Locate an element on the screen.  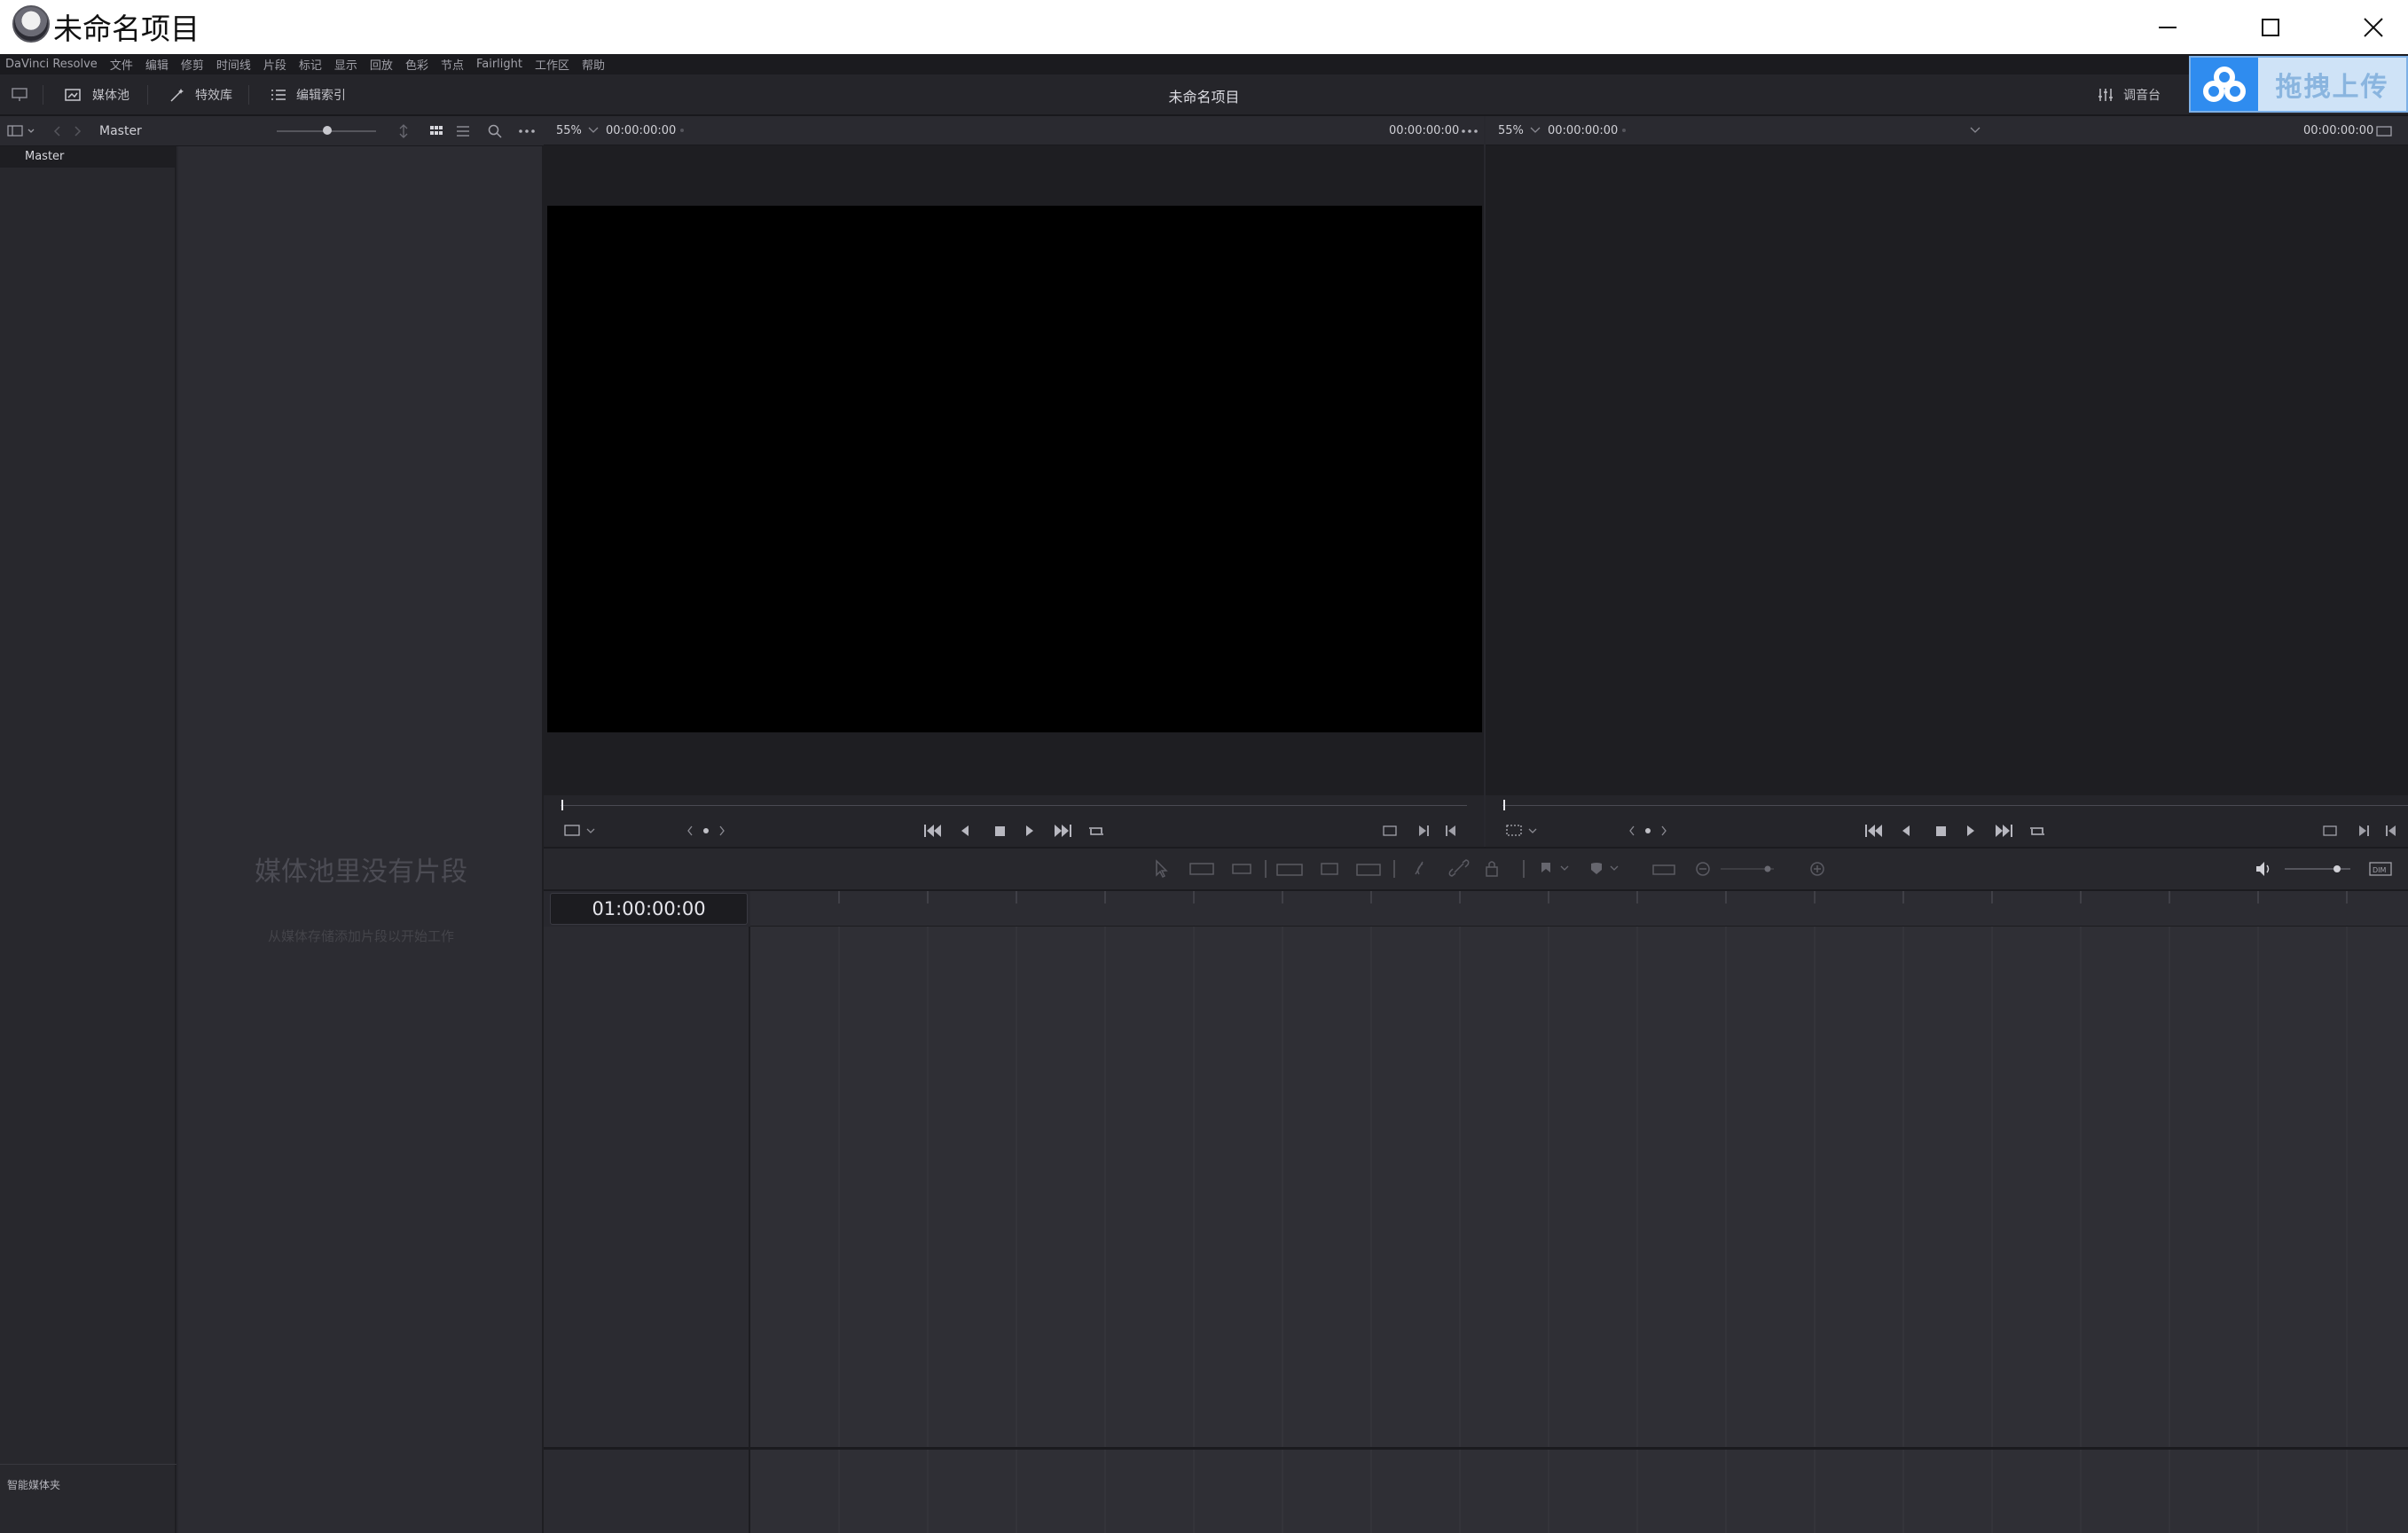
menu-playback: 回放 is located at coordinates (381, 64).